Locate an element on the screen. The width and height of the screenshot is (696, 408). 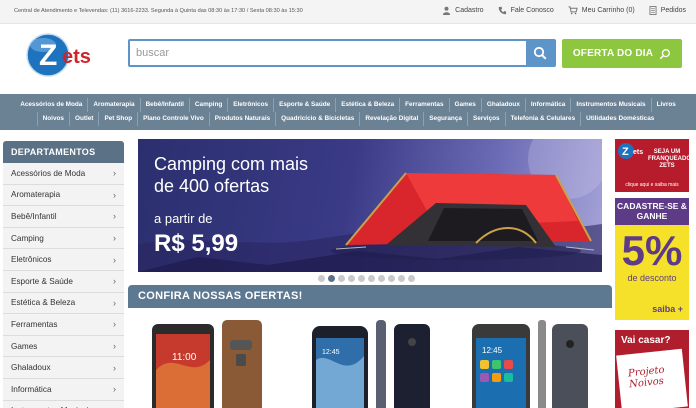
department-label: Ghaladoux is located at coordinates (31, 368).